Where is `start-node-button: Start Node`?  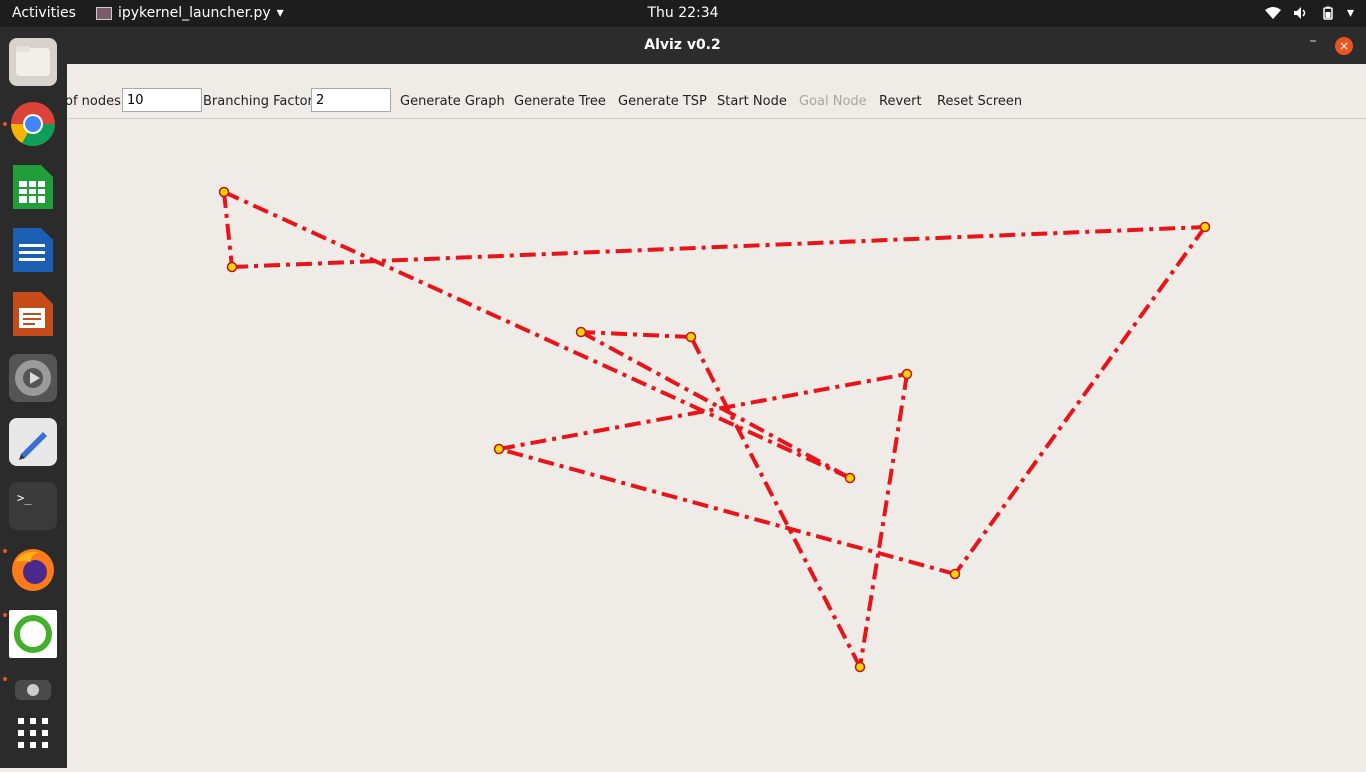
start-node-button: Start Node is located at coordinates (752, 101).